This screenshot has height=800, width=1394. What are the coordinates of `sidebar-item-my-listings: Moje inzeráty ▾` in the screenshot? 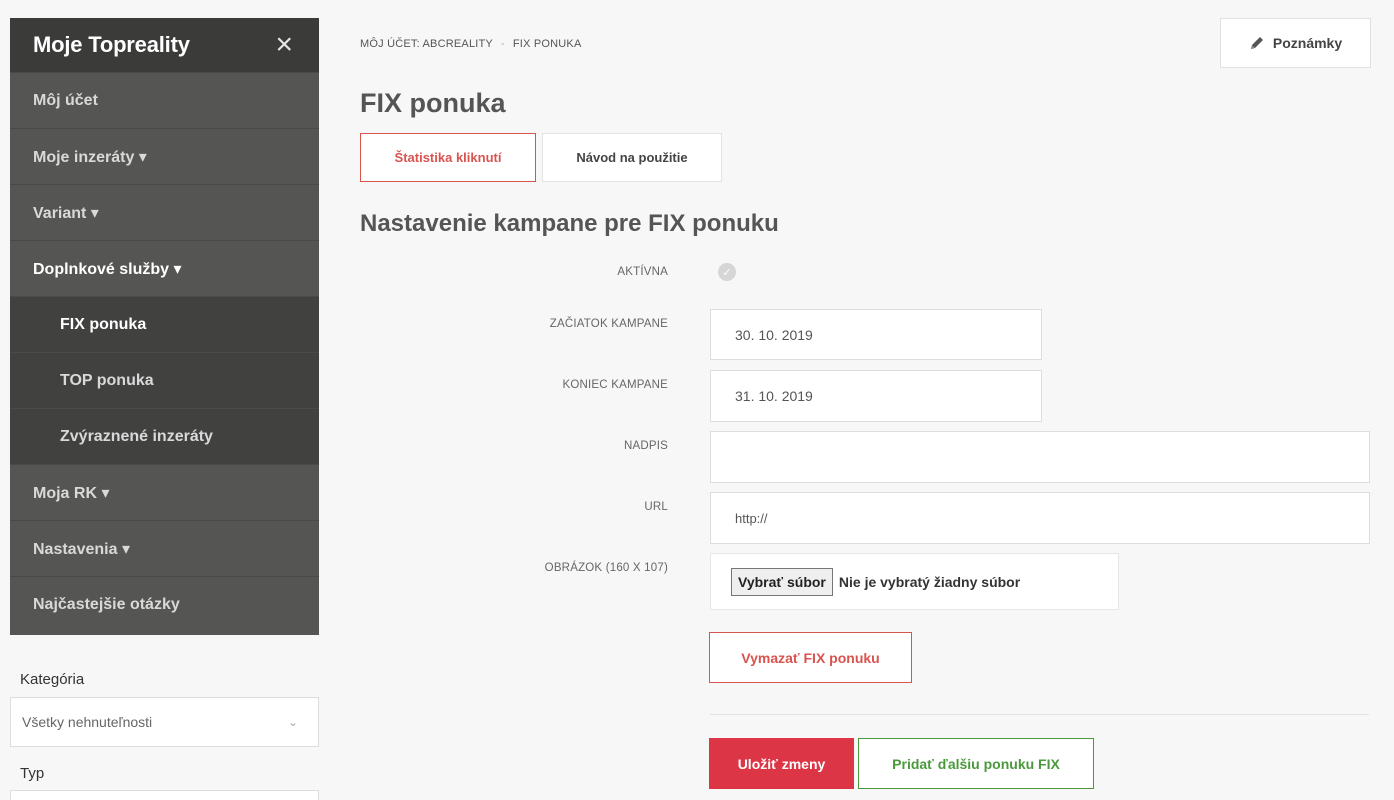 It's located at (164, 156).